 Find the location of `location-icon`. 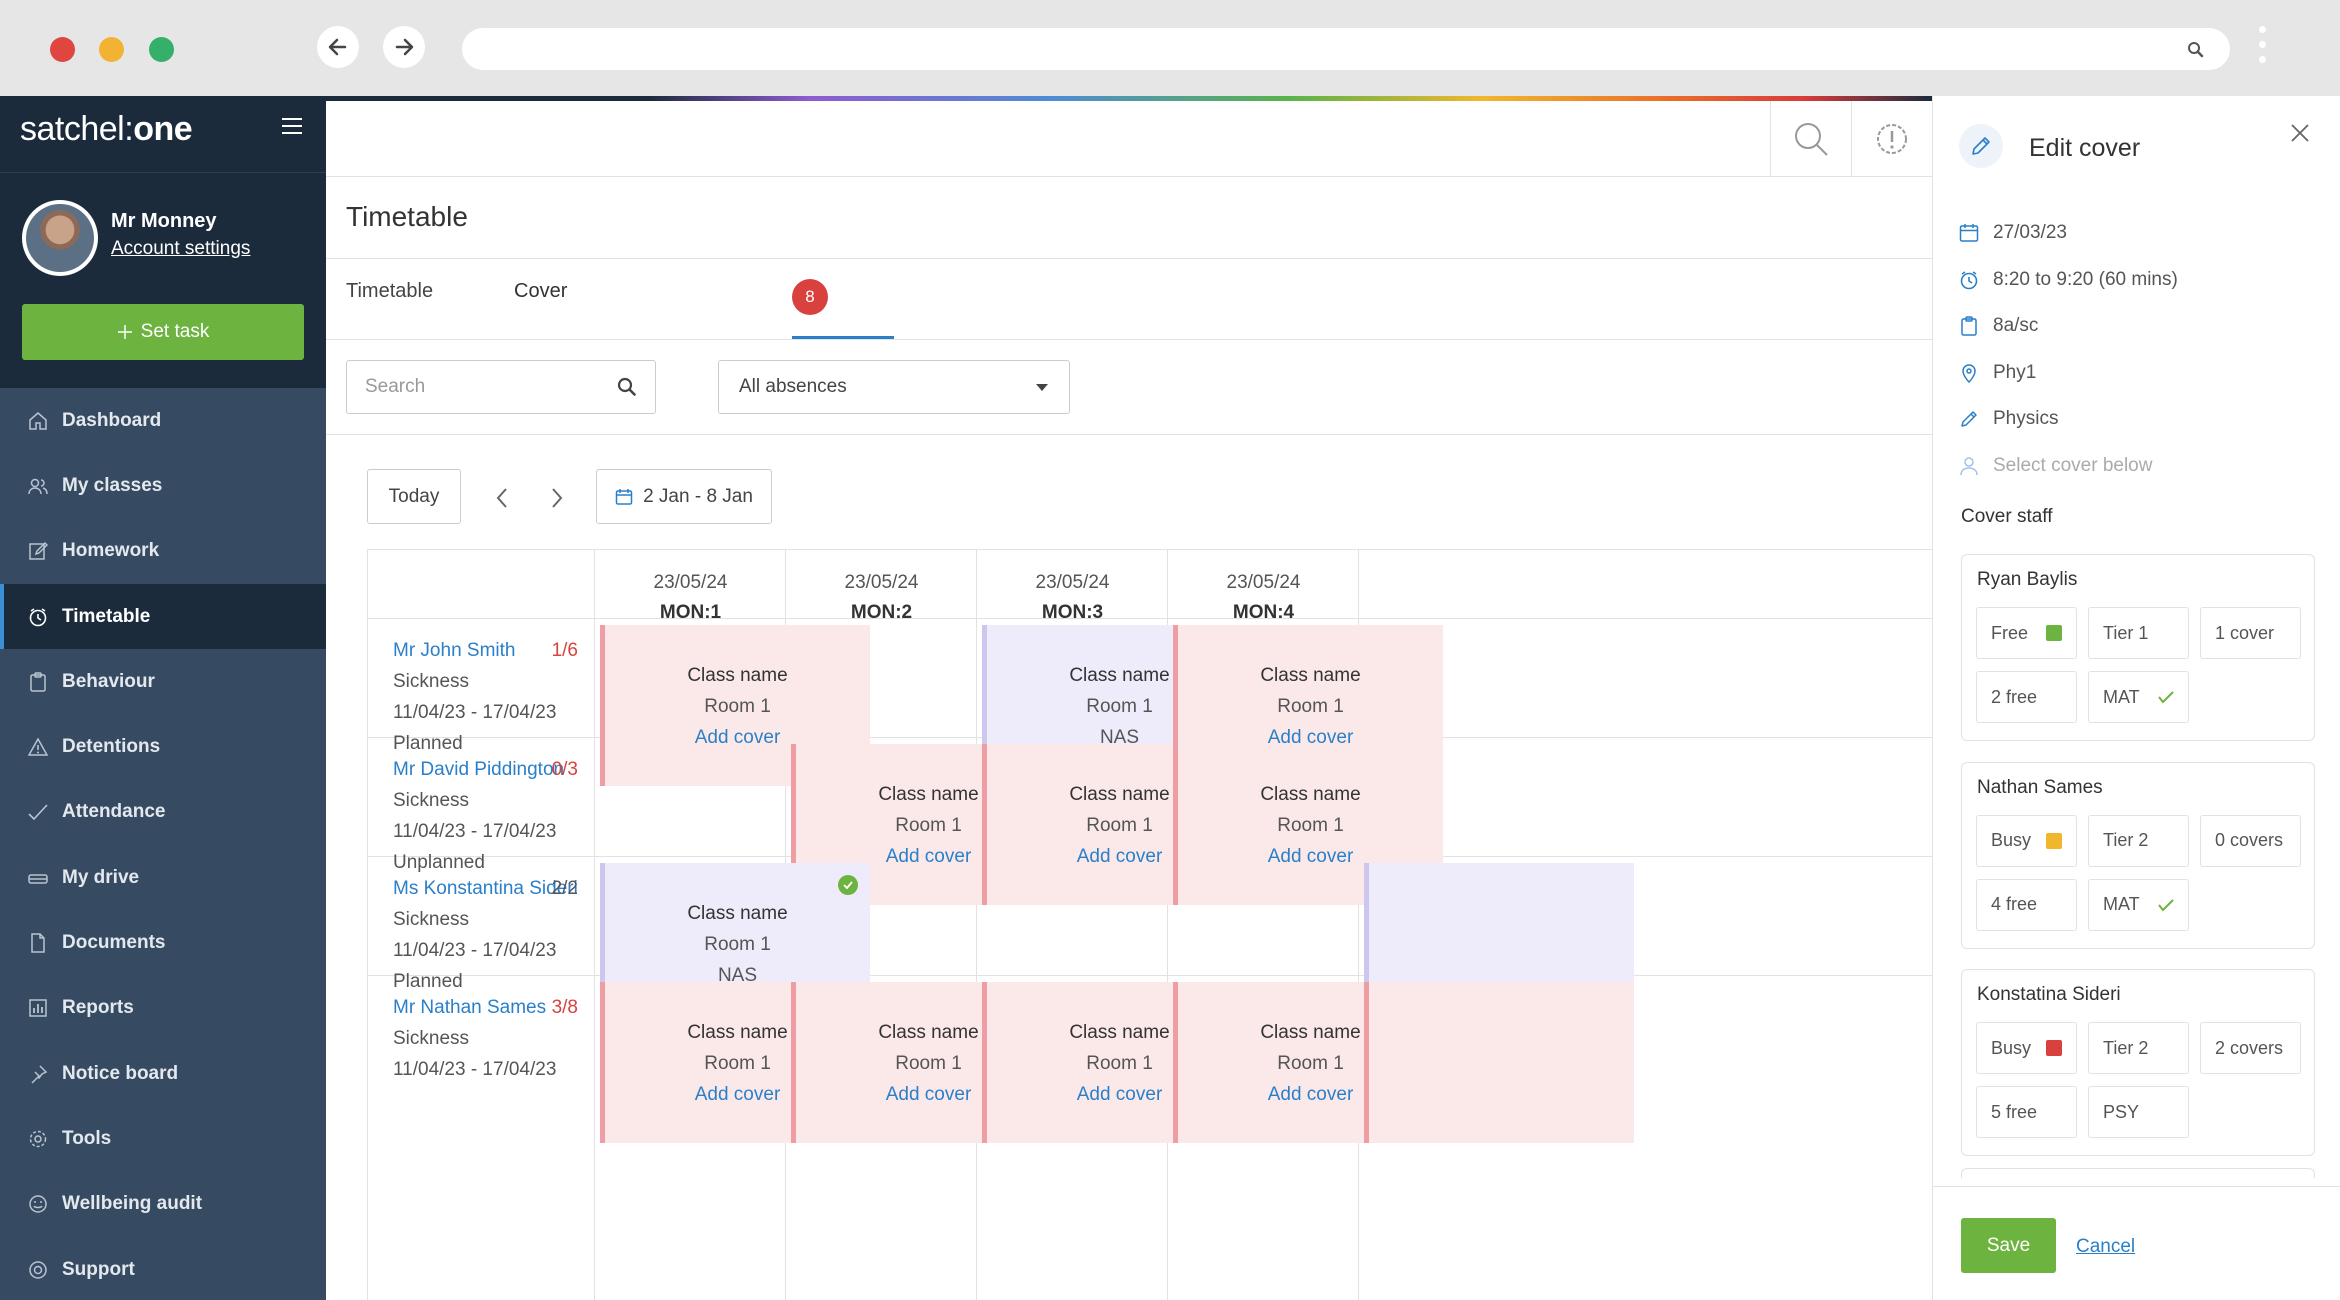

location-icon is located at coordinates (1969, 373).